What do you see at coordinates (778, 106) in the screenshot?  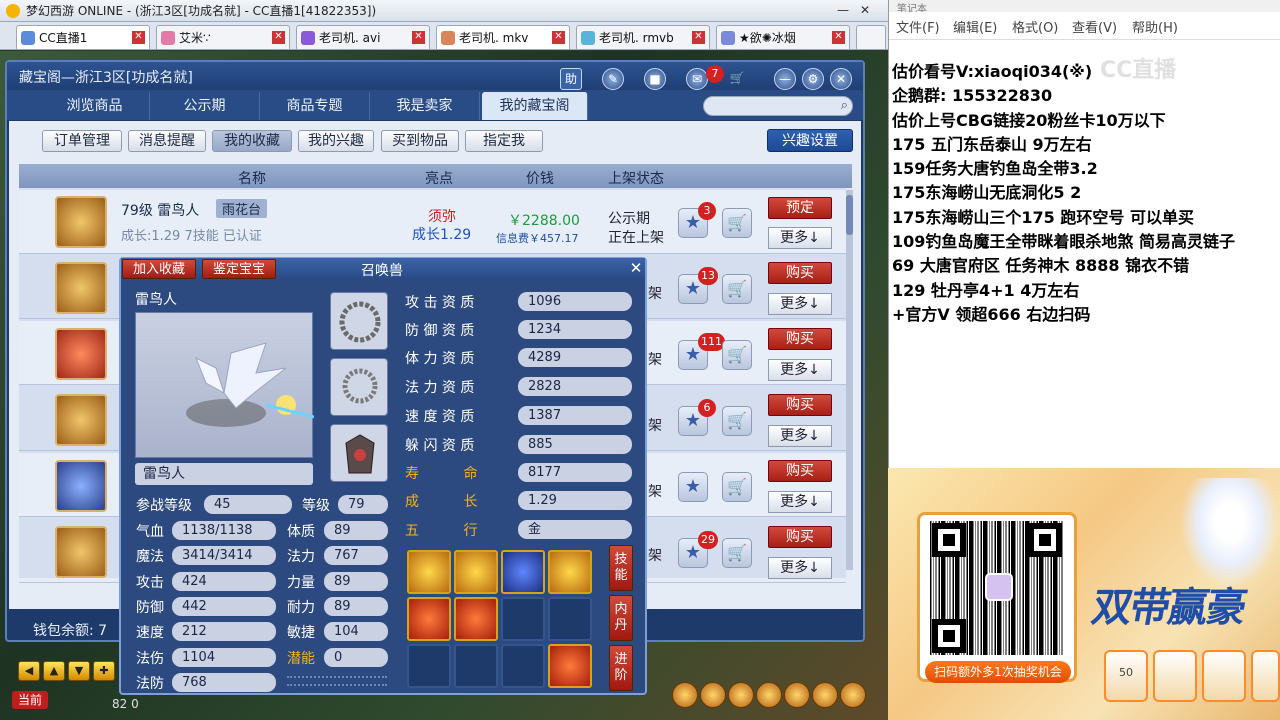 I see `search-input: ⌕` at bounding box center [778, 106].